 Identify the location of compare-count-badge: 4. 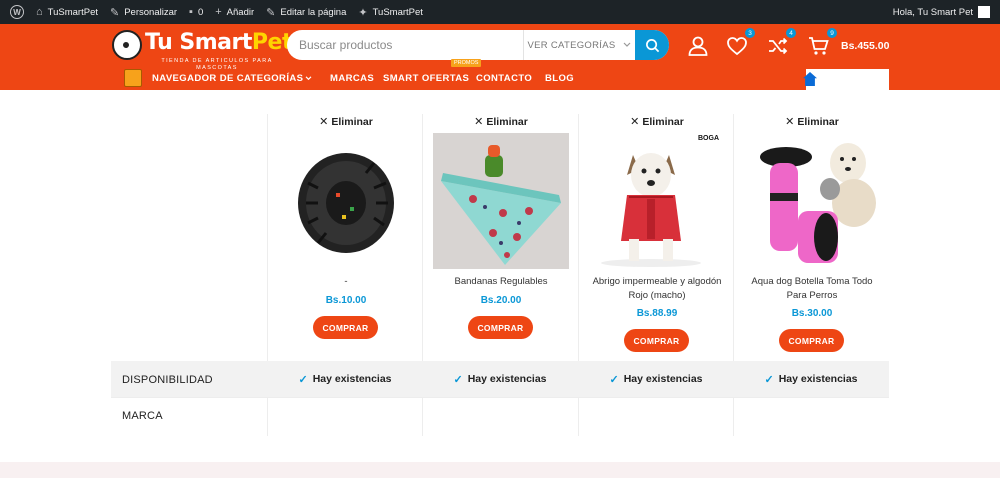
(791, 33).